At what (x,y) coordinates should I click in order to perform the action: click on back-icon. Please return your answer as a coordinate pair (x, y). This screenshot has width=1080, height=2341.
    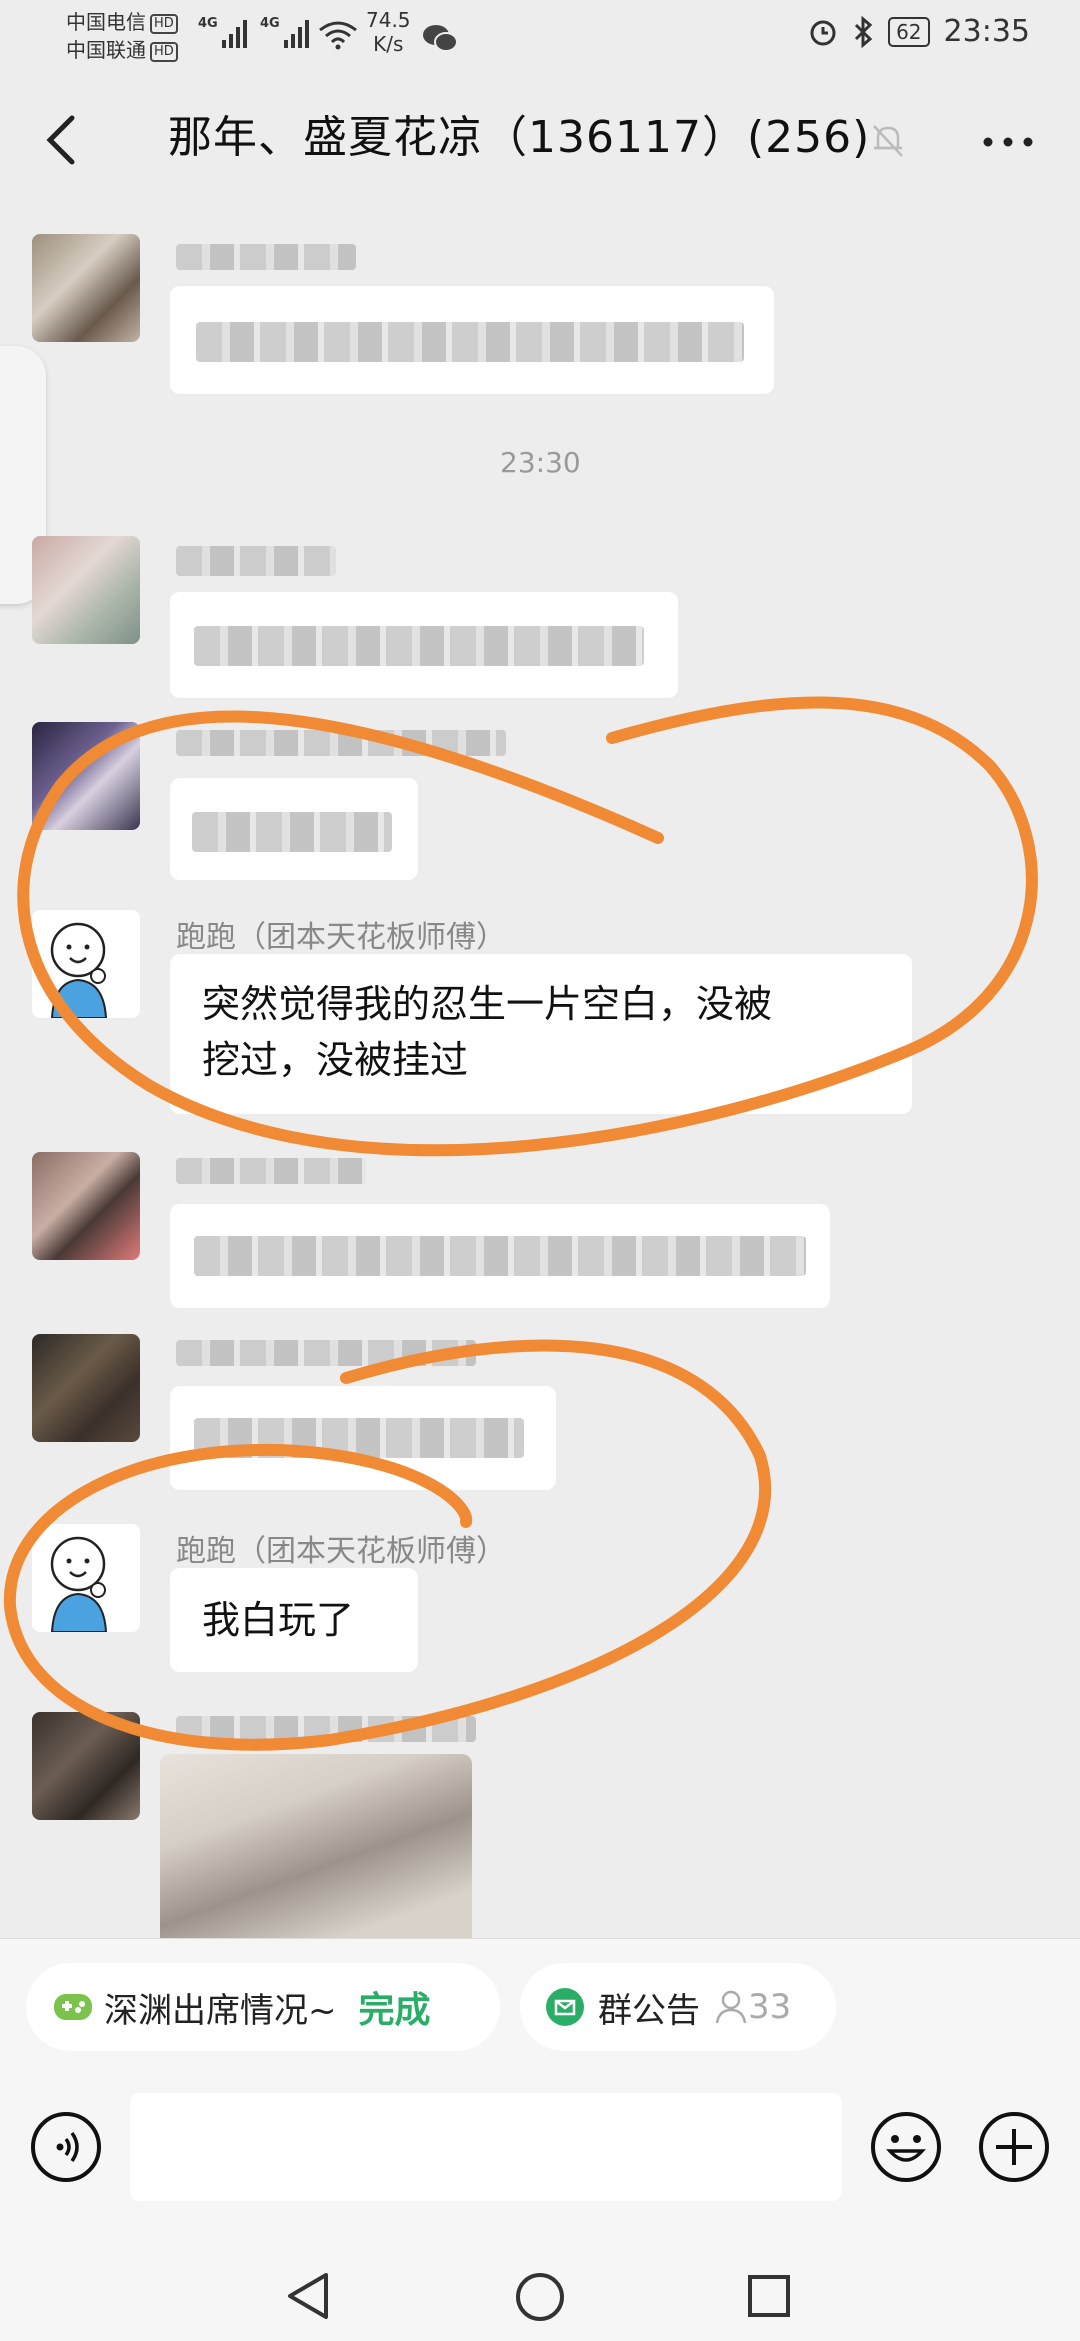
    Looking at the image, I should click on (64, 140).